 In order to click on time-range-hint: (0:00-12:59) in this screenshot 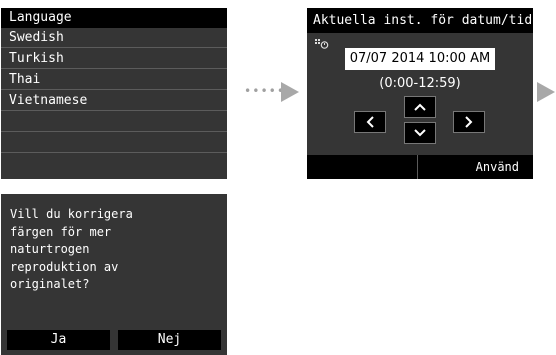, I will do `click(420, 83)`.